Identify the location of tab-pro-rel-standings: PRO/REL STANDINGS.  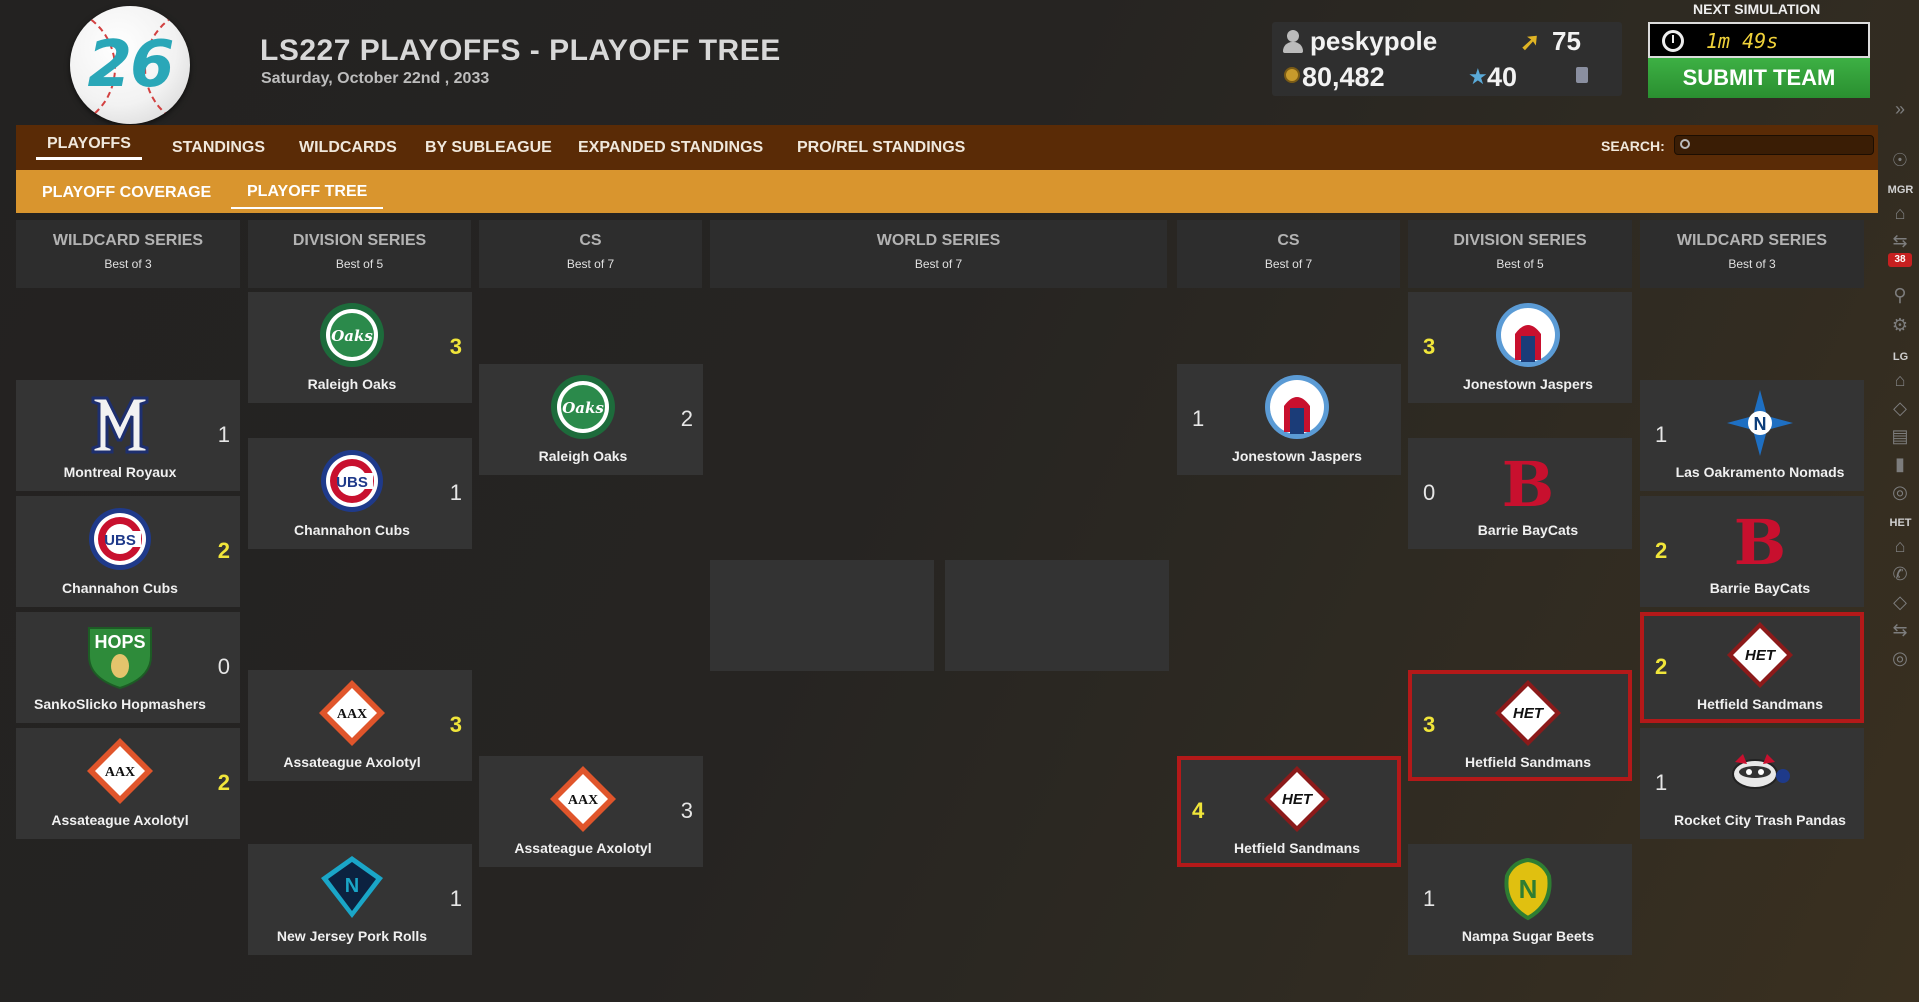
(881, 148).